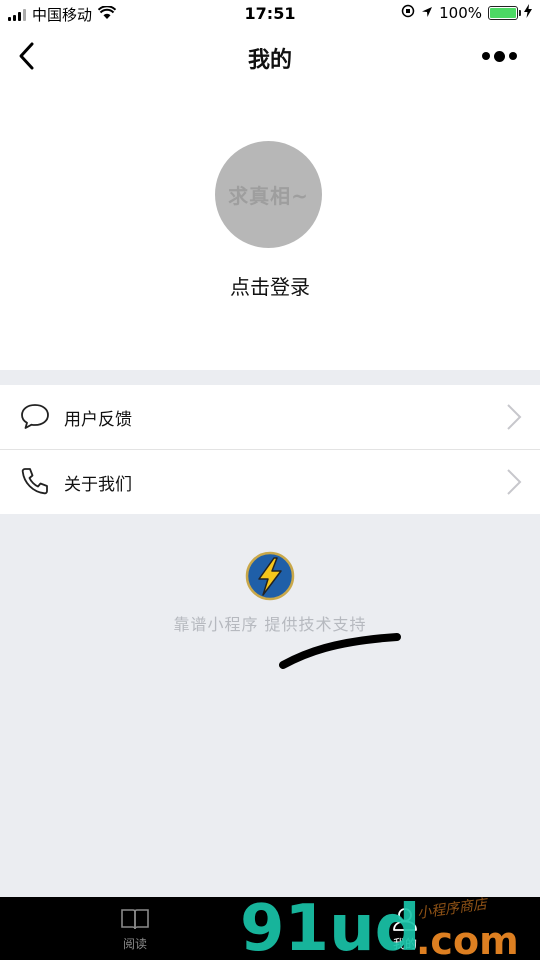  Describe the element at coordinates (270, 481) in the screenshot. I see `menu-item-about: 关于我们` at that location.